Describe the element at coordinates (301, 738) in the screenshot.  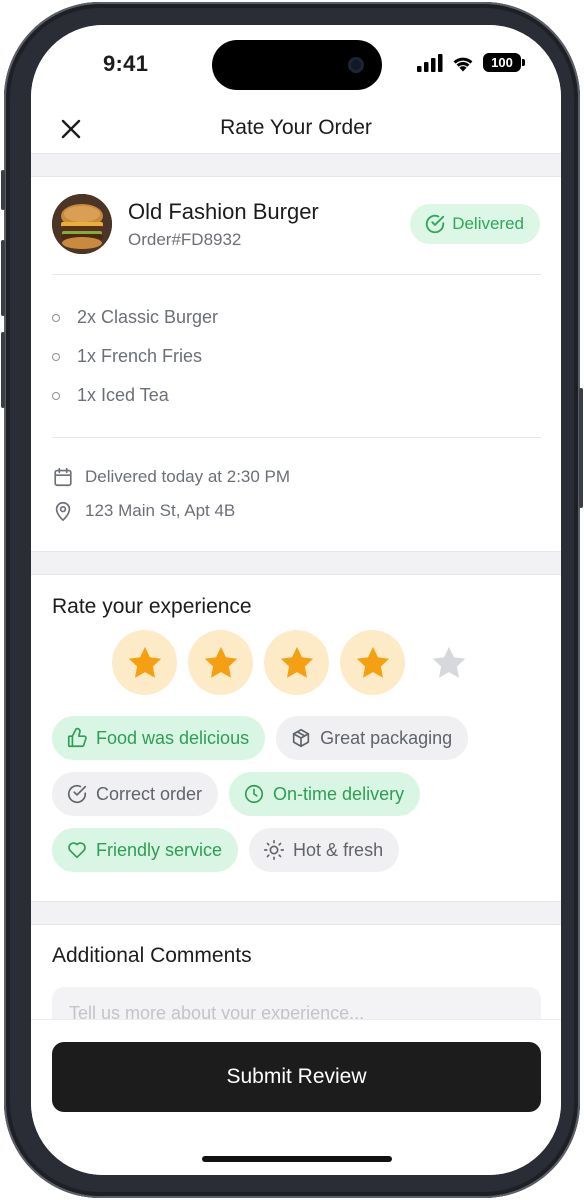
I see `package-icon` at that location.